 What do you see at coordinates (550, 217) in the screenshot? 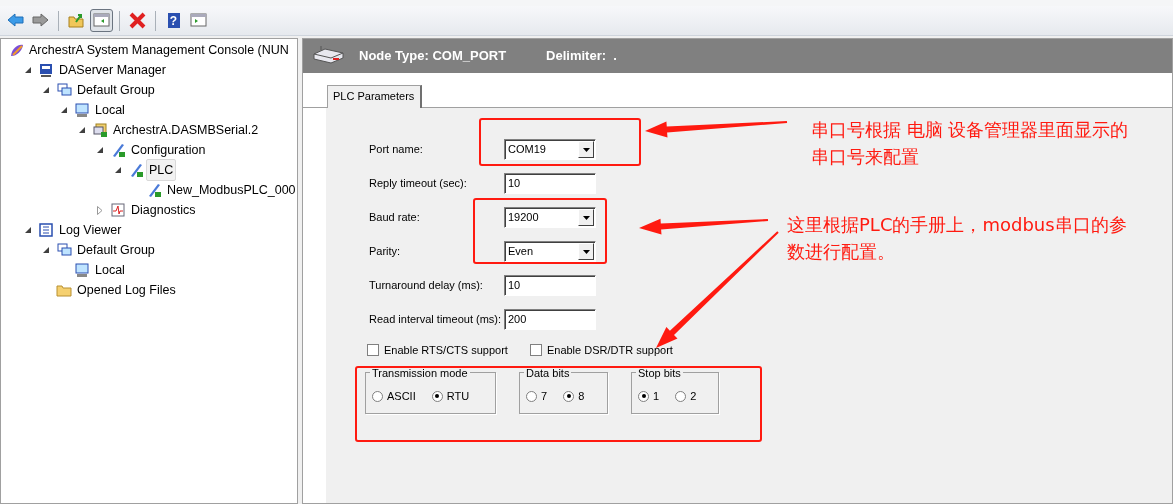
I see `dropdown: 19200` at bounding box center [550, 217].